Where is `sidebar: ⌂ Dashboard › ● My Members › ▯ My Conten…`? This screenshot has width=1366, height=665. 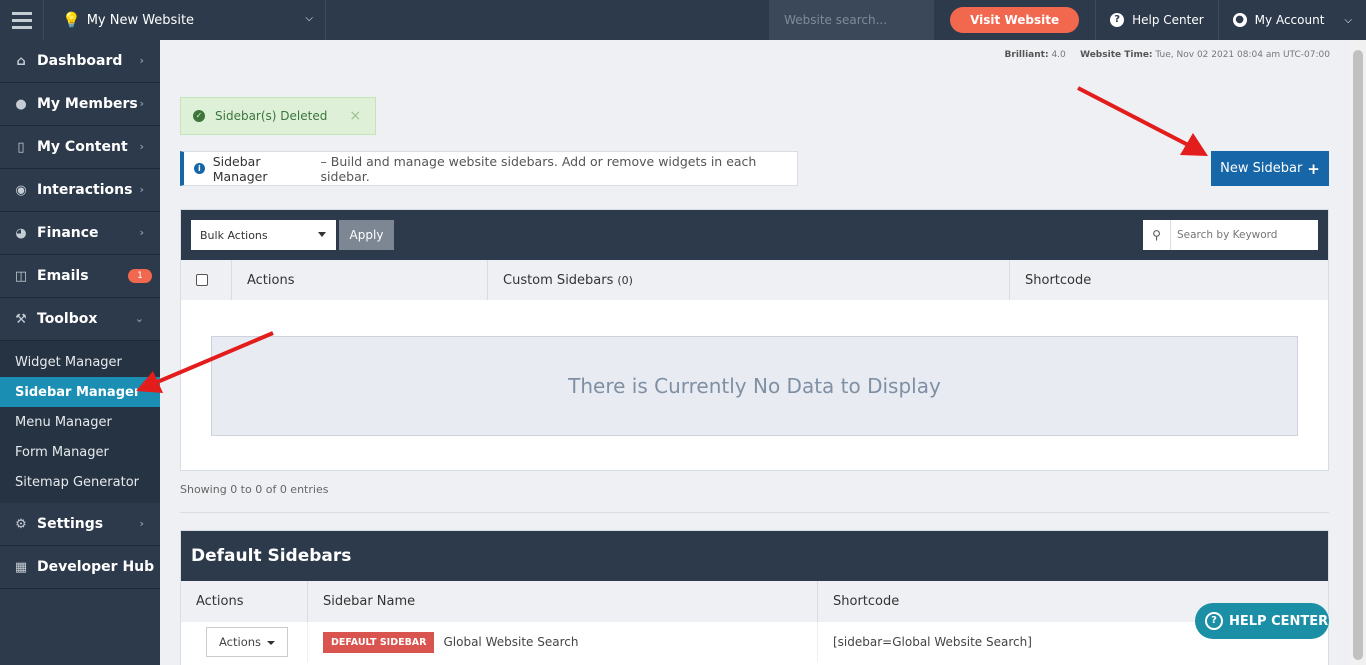 sidebar: ⌂ Dashboard › ● My Members › ▯ My Conten… is located at coordinates (80, 352).